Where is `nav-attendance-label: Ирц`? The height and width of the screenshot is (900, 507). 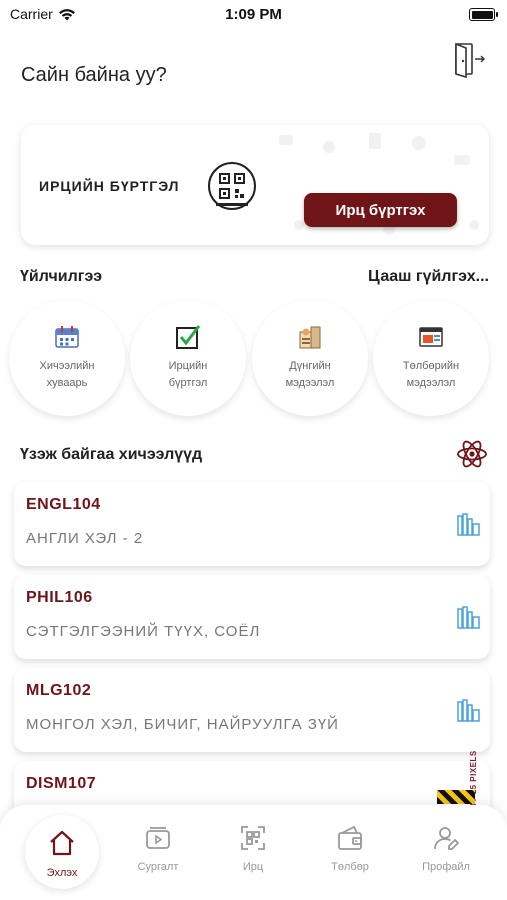
nav-attendance-label: Ирц is located at coordinates (253, 867).